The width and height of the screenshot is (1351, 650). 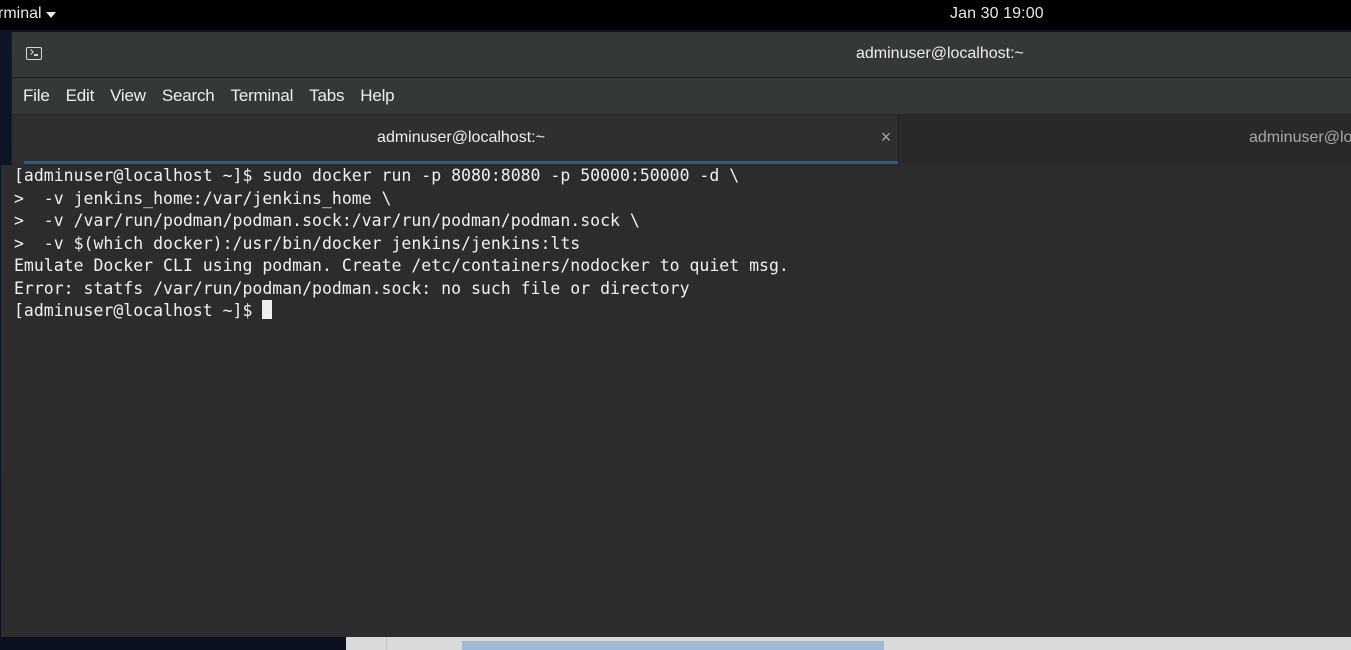 What do you see at coordinates (34, 53) in the screenshot?
I see `terminal-icon` at bounding box center [34, 53].